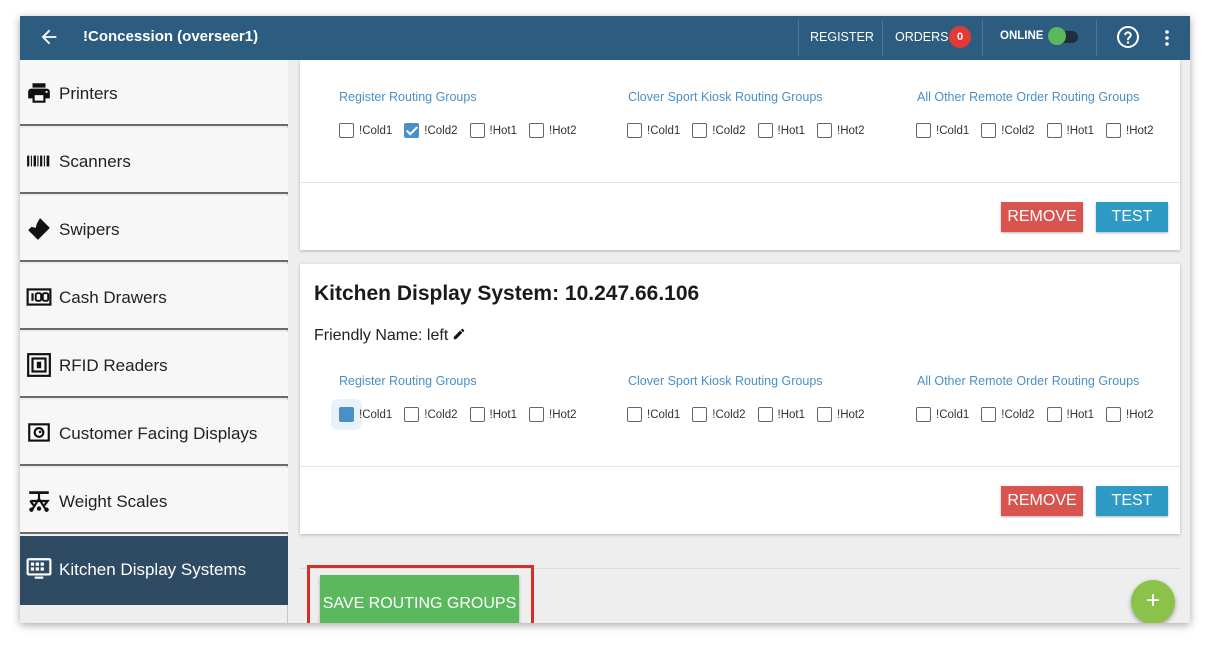 The height and width of the screenshot is (648, 1210). What do you see at coordinates (88, 93) in the screenshot?
I see `sidebar-item-label: Printers` at bounding box center [88, 93].